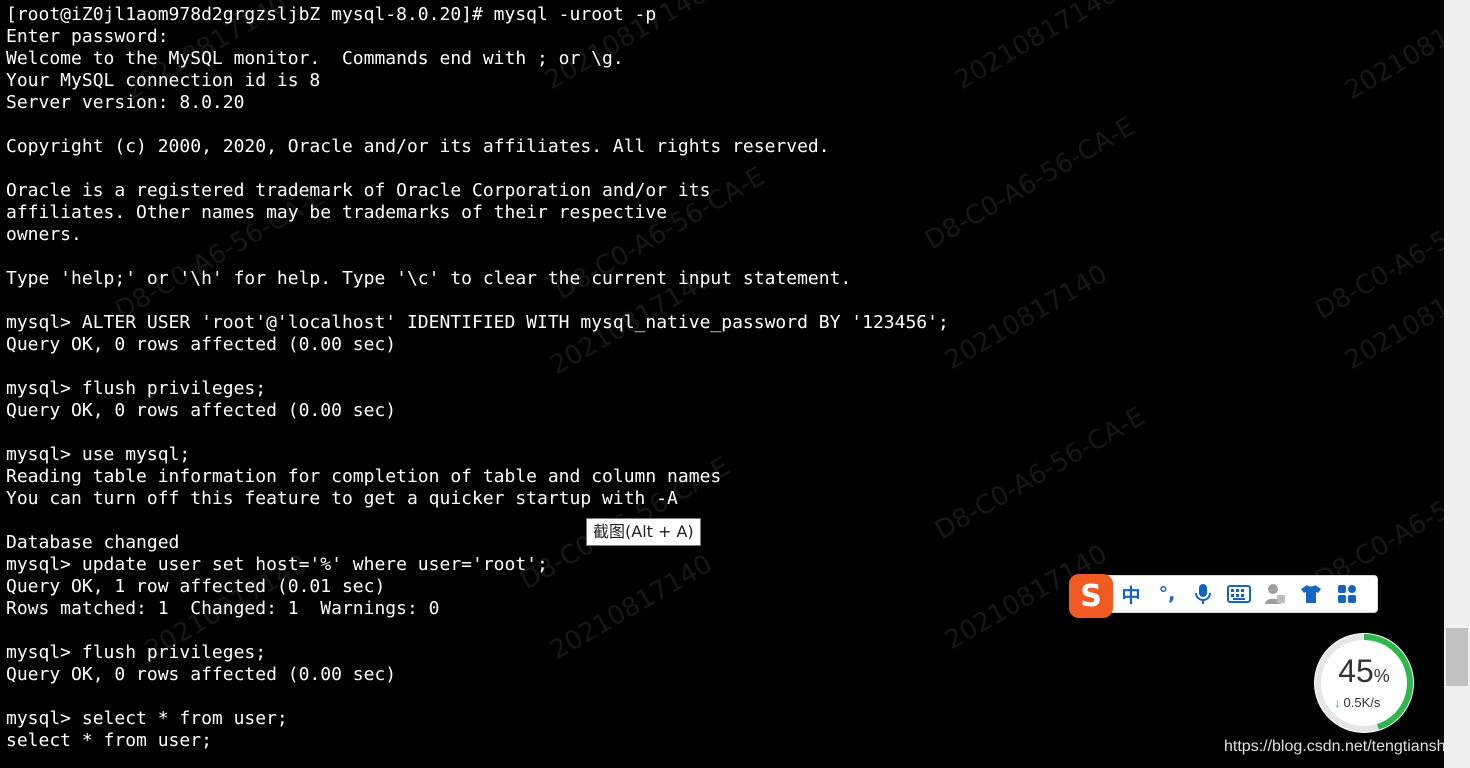 Image resolution: width=1470 pixels, height=768 pixels. I want to click on terminal-line: Rows matched: 1 Changed: 1 Warnings: 0, so click(223, 608).